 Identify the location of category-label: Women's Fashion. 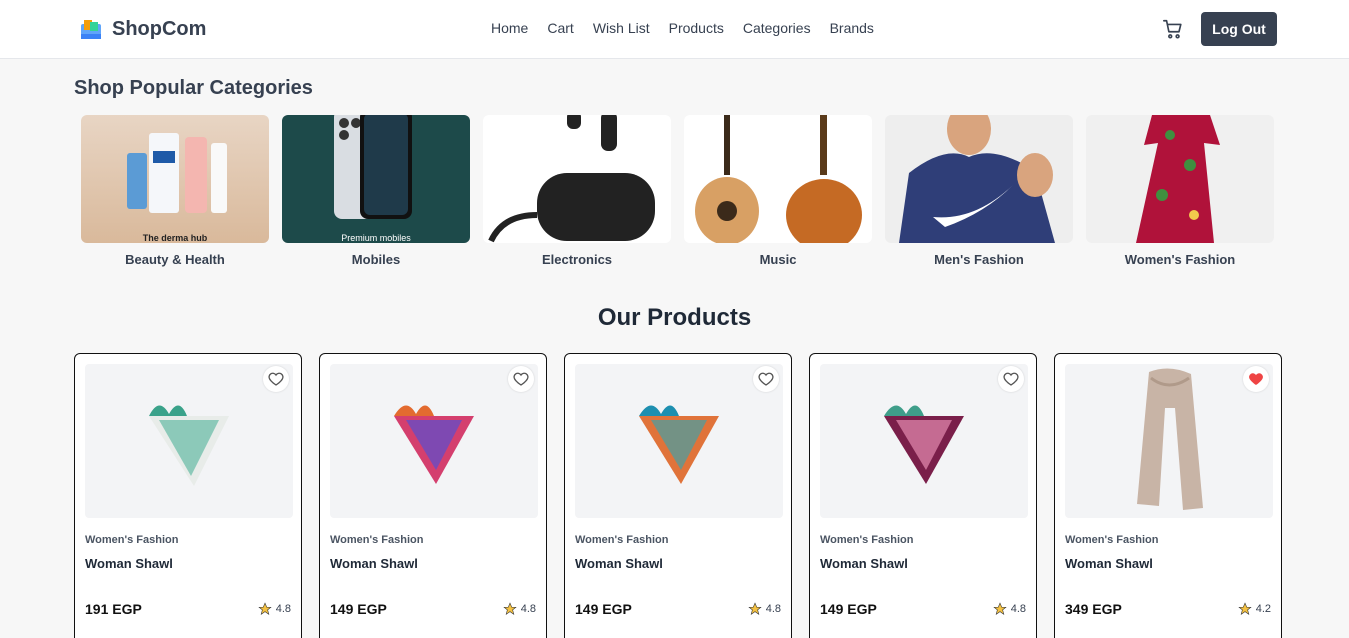
(1180, 259).